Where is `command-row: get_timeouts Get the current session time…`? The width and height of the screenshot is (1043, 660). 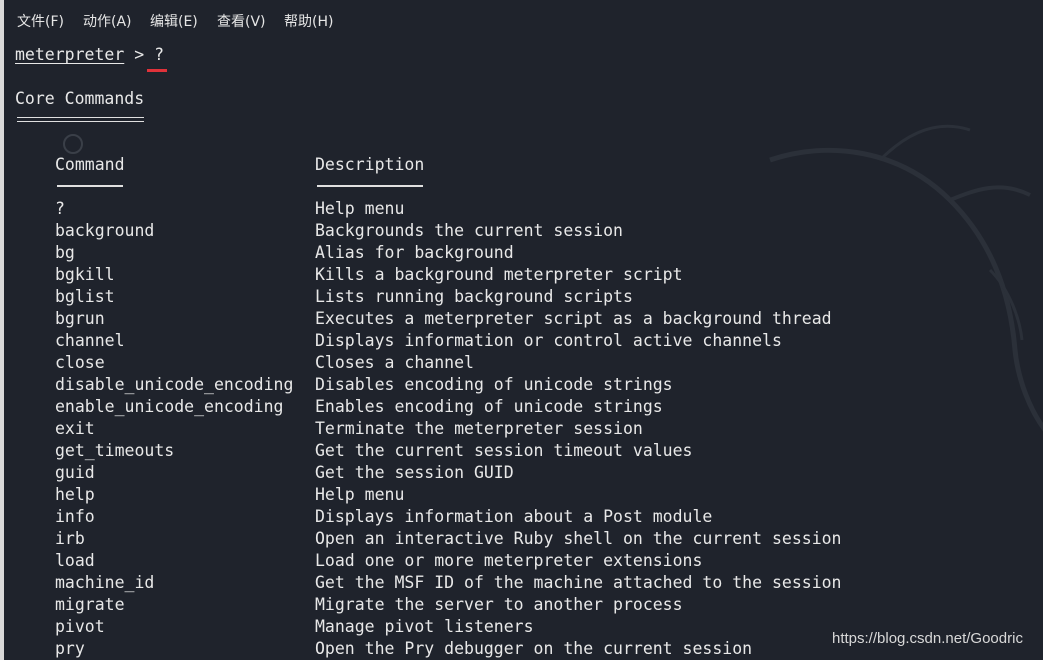
command-row: get_timeouts Get the current session time… is located at coordinates (504, 451).